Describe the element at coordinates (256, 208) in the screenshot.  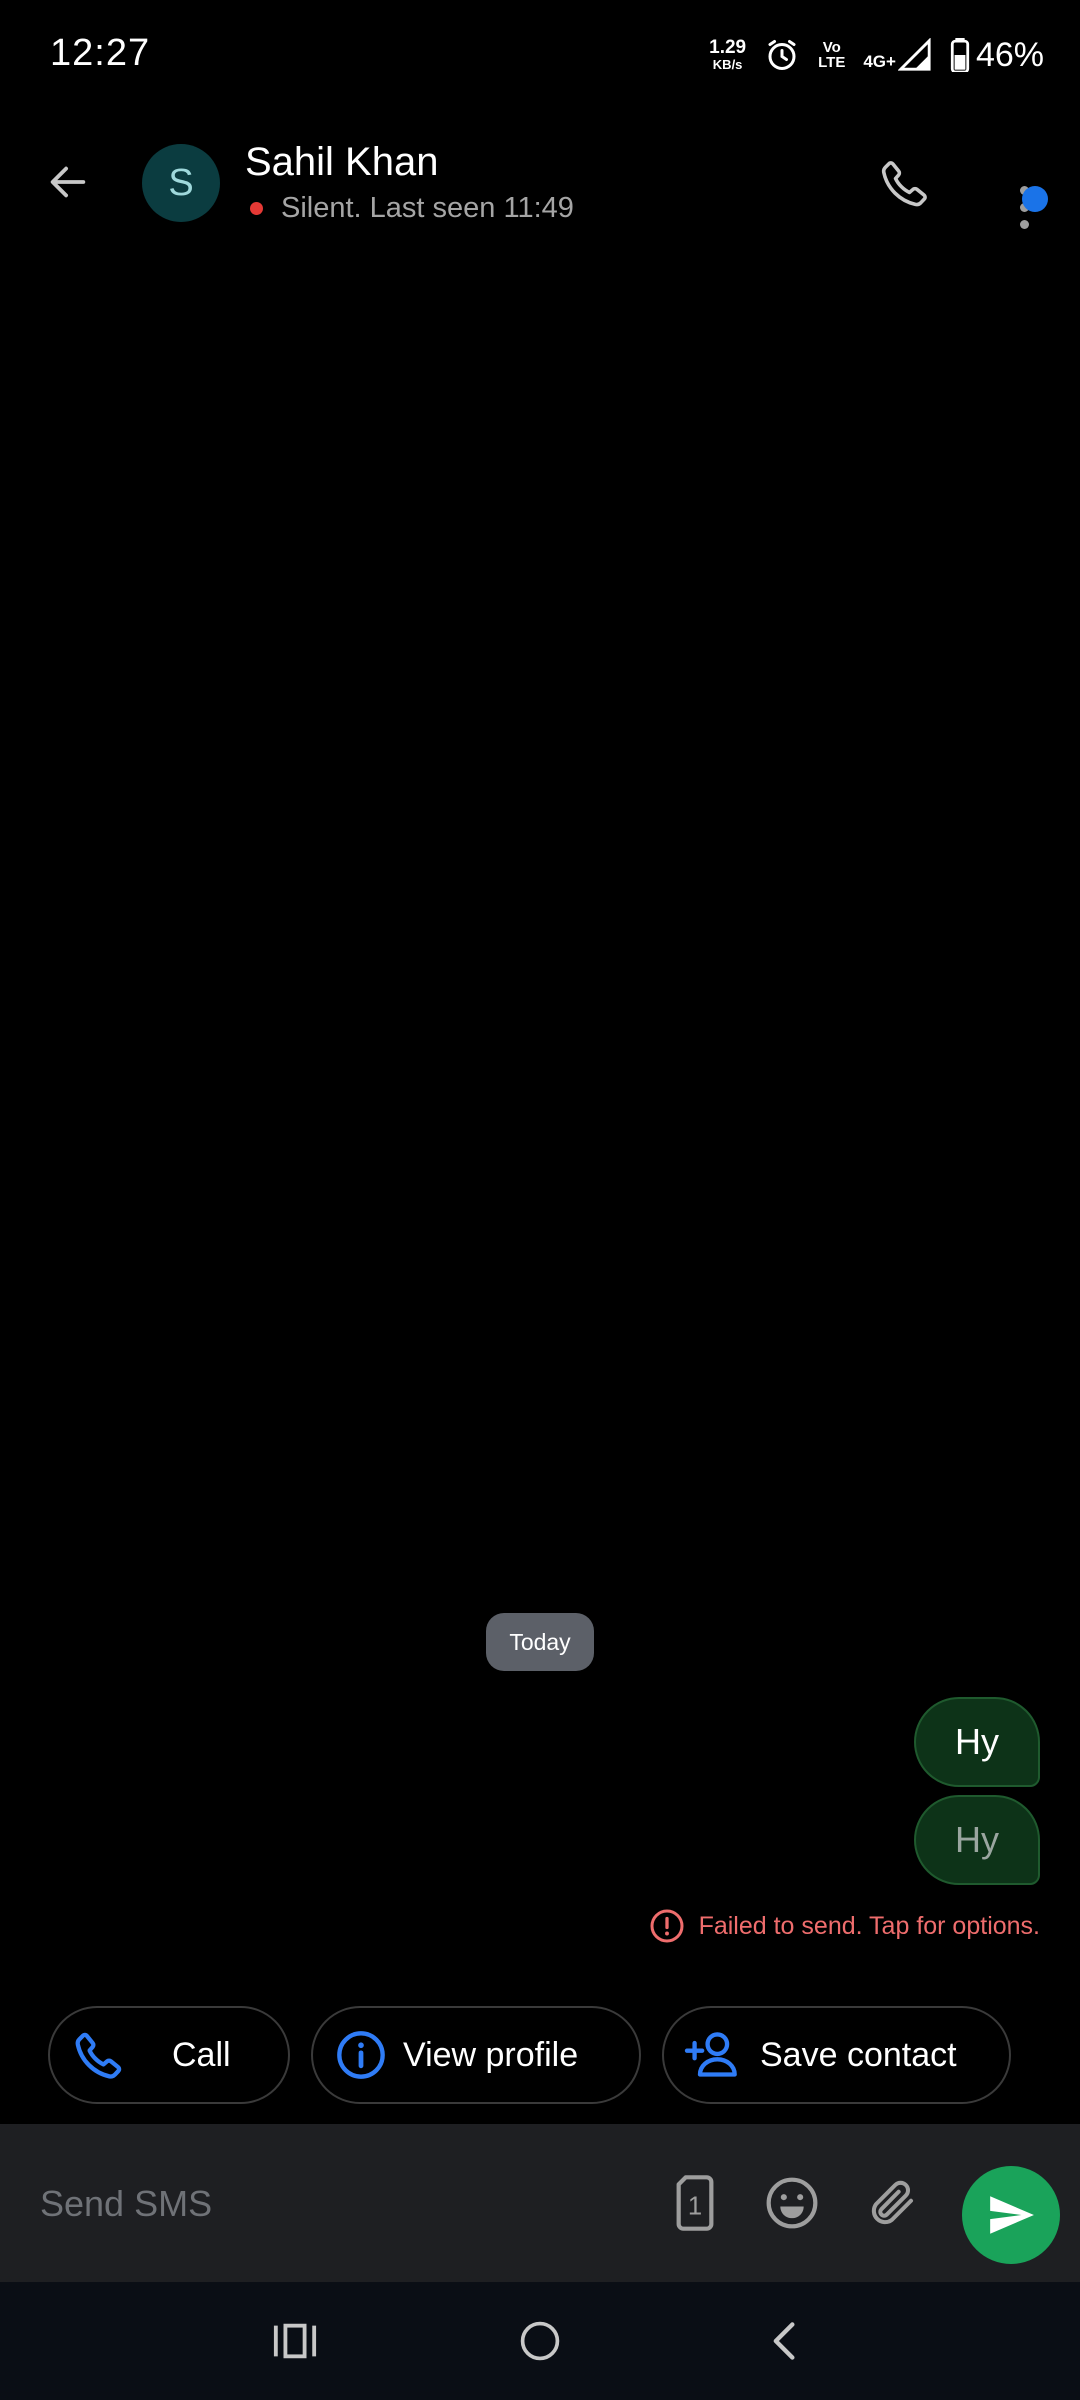
I see `status-dot` at that location.